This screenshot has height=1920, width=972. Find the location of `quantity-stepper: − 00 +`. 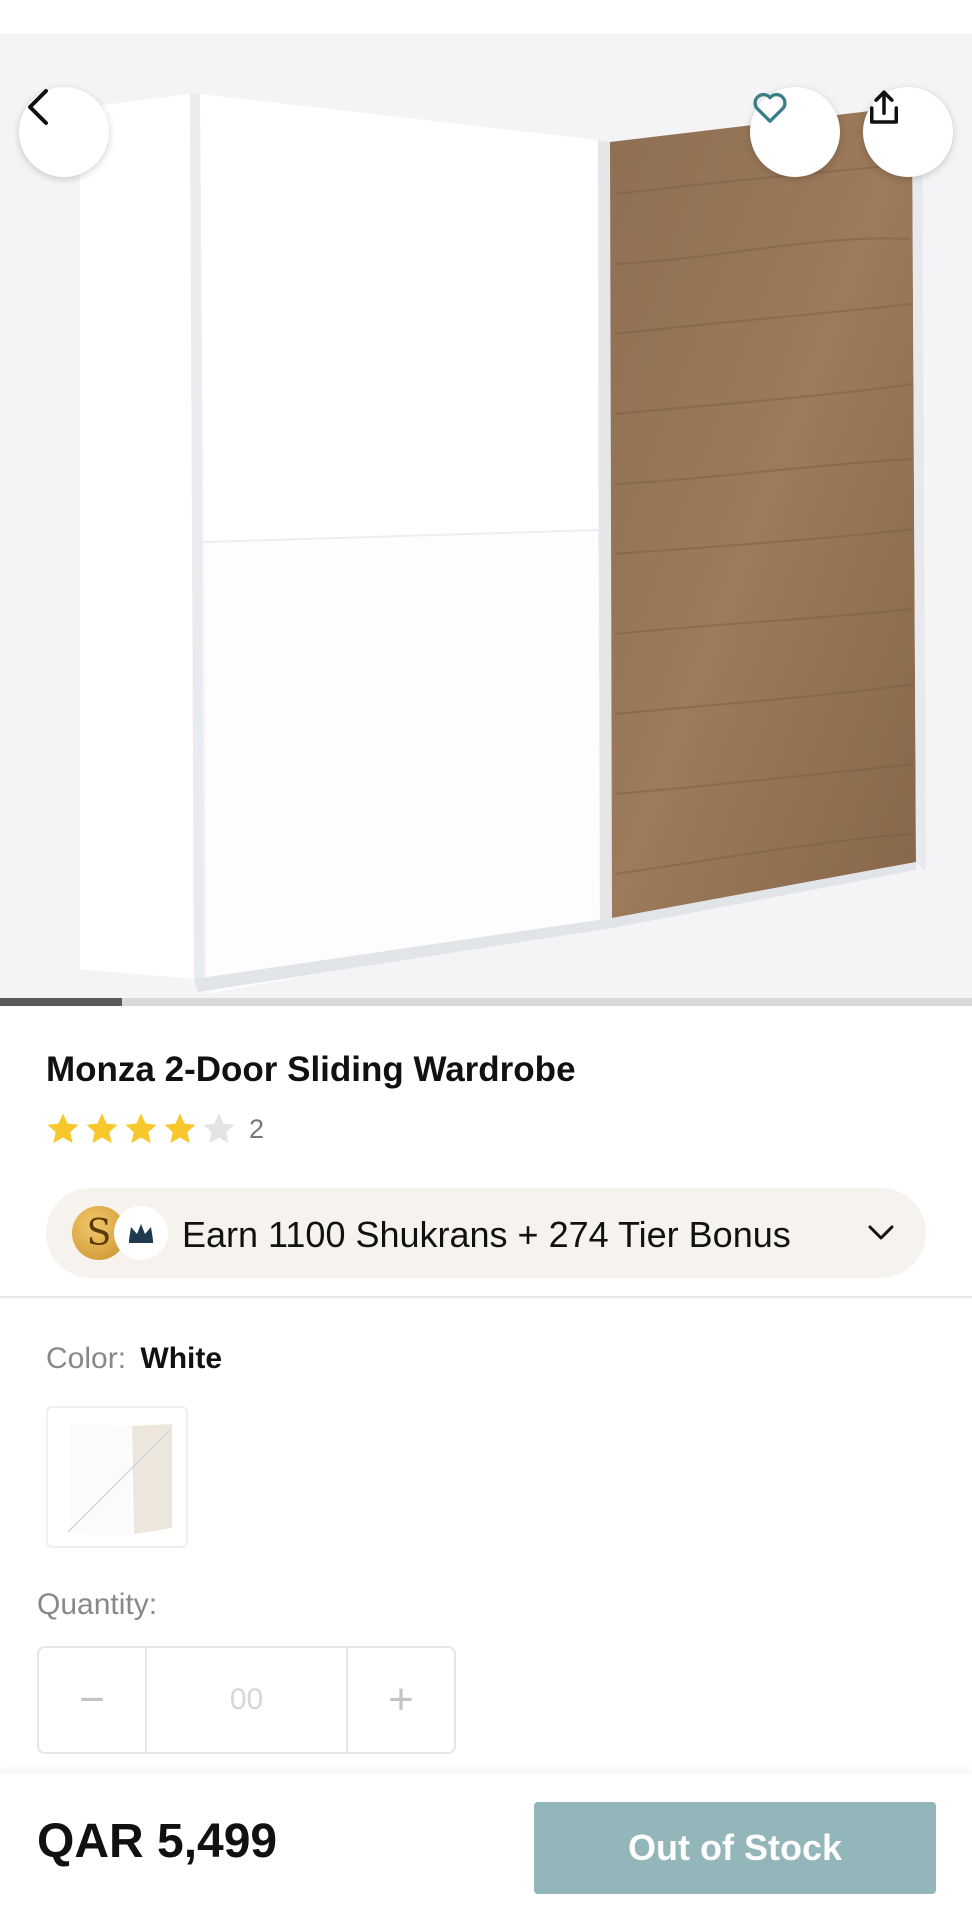

quantity-stepper: − 00 + is located at coordinates (246, 1700).